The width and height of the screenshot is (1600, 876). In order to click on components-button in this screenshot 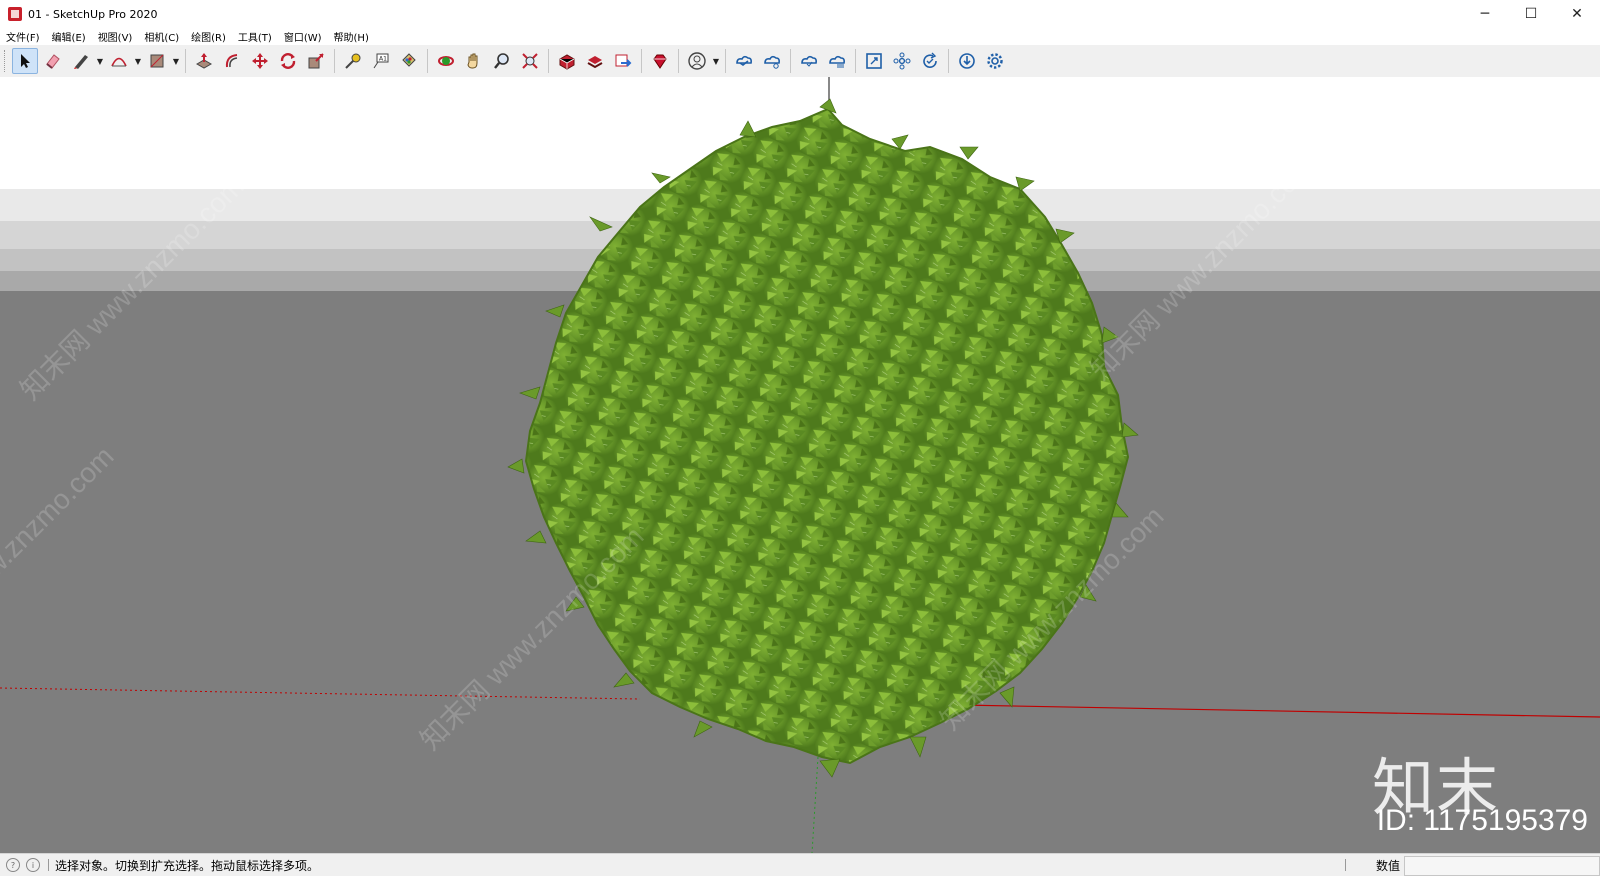, I will do `click(902, 61)`.